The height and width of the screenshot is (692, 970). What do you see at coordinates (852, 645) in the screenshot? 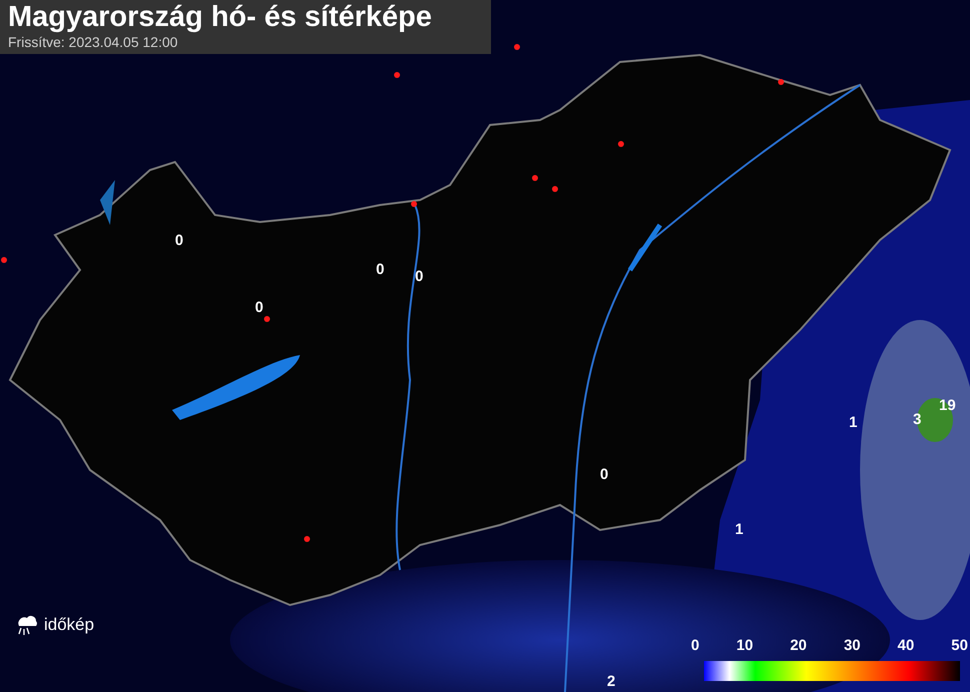
I see `legend-tick: 30` at bounding box center [852, 645].